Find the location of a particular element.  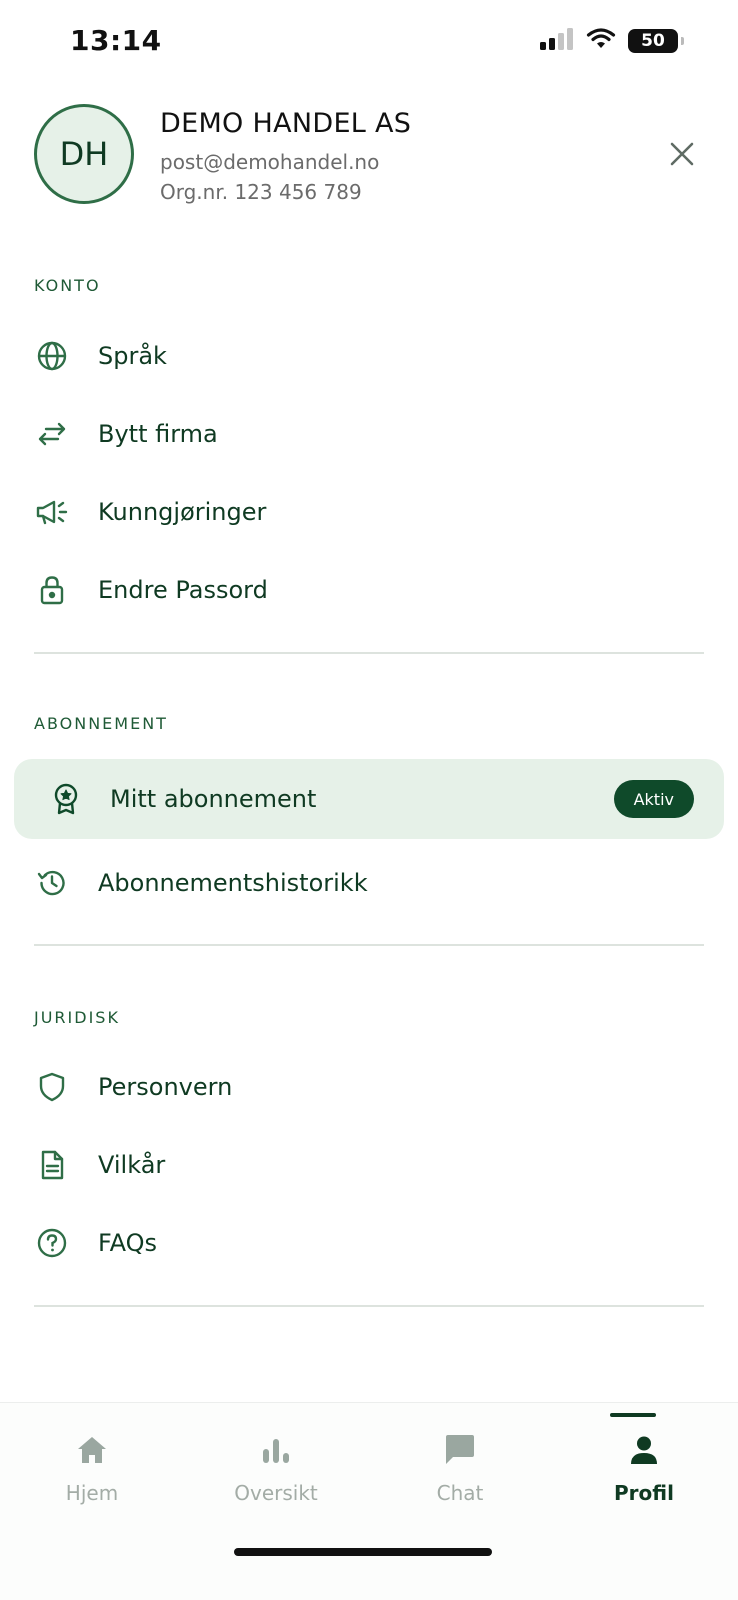

status-icons: 50 is located at coordinates (612, 41).